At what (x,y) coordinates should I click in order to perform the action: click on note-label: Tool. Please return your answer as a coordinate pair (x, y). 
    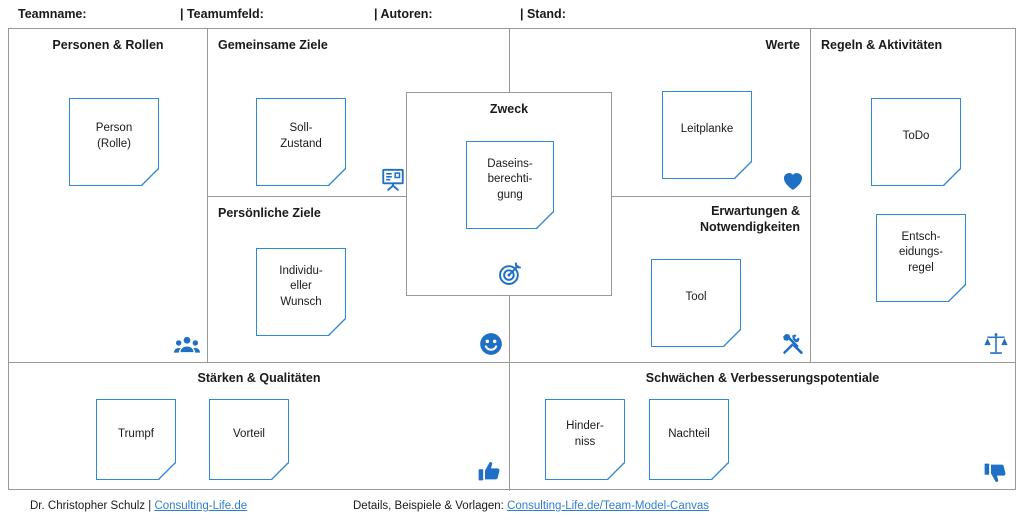
    Looking at the image, I should click on (696, 297).